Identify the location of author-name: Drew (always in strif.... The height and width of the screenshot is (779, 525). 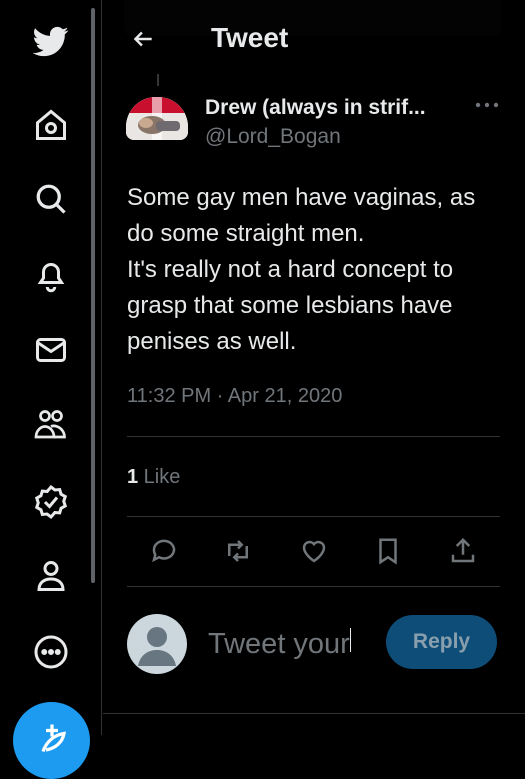
(315, 108).